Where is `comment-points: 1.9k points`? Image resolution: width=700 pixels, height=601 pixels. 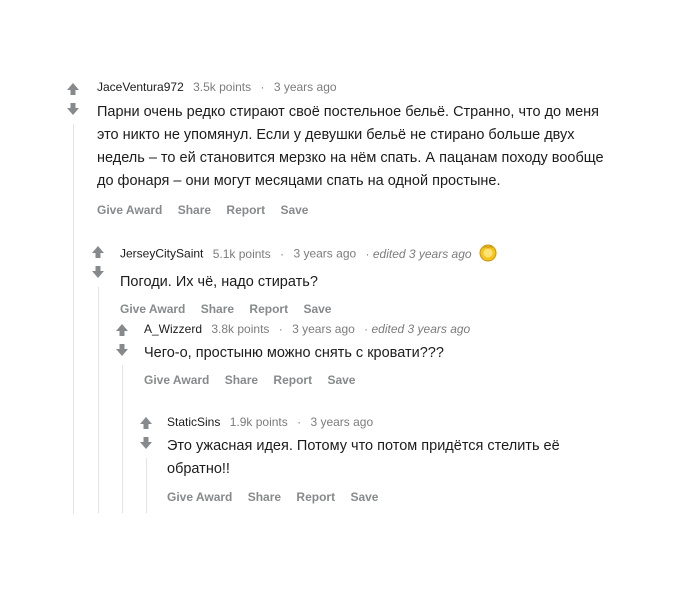
comment-points: 1.9k points is located at coordinates (258, 422).